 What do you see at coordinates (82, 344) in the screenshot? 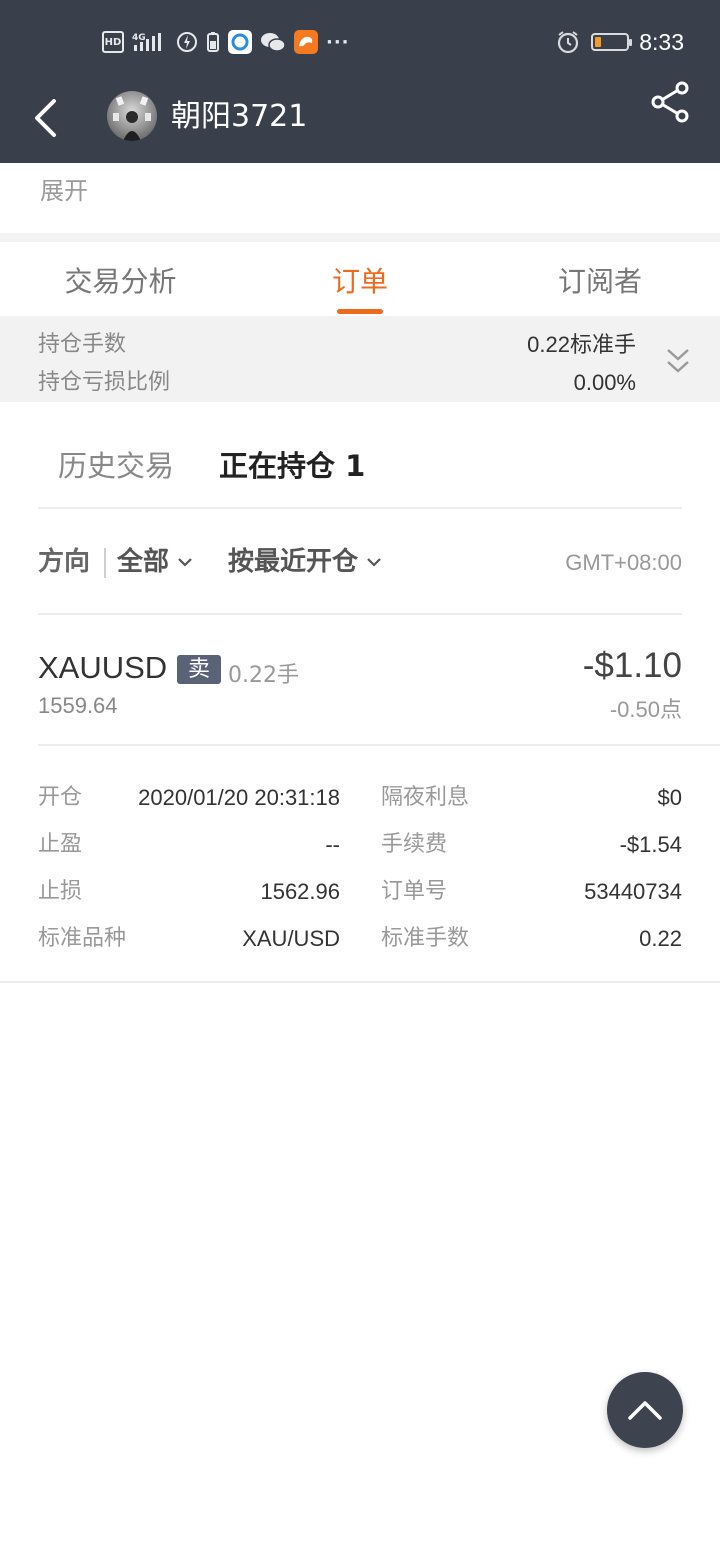
I see `summary-lots-label: 持仓手数` at bounding box center [82, 344].